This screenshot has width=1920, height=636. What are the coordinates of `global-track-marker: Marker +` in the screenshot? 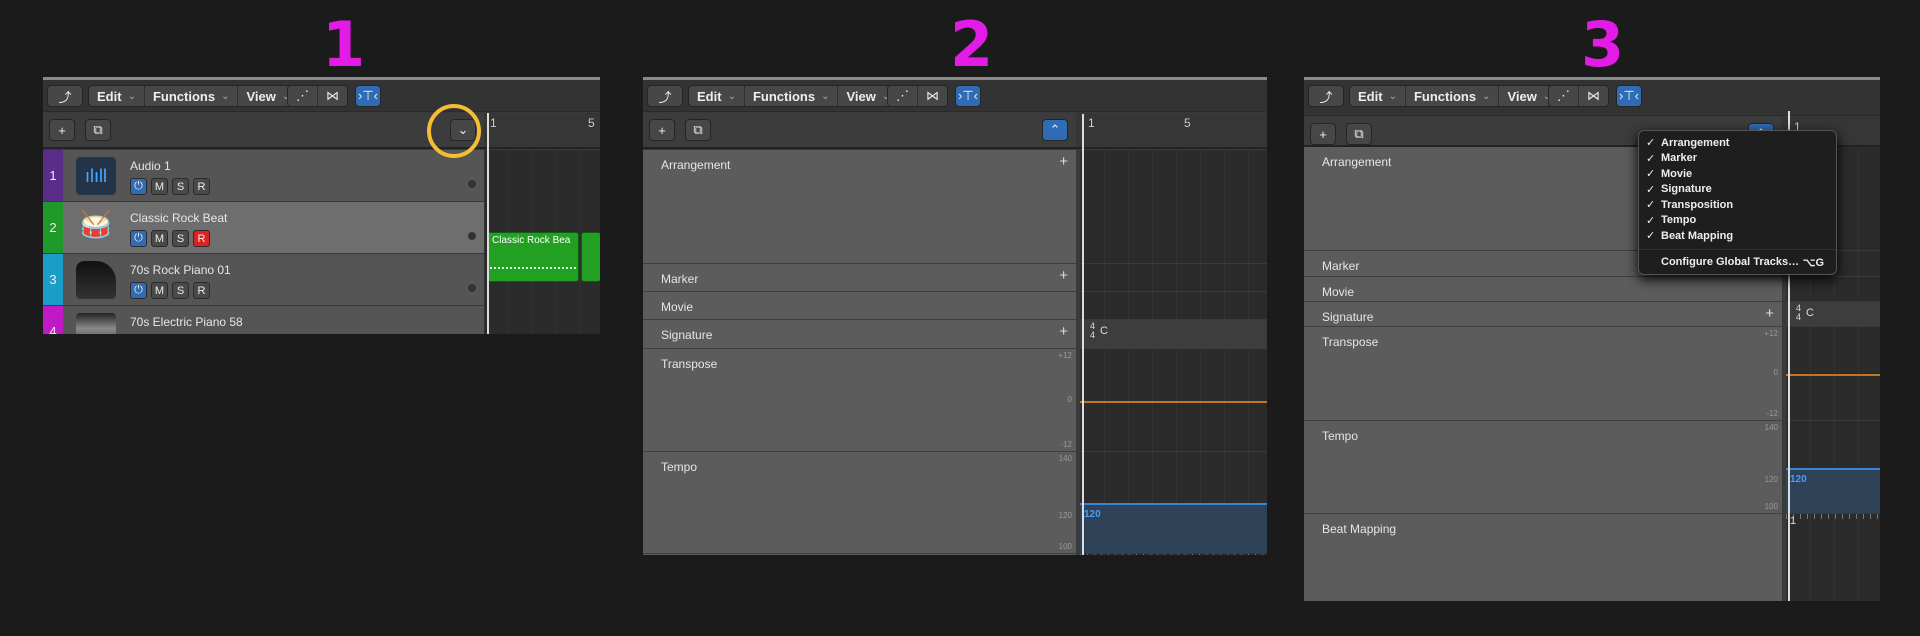 It's located at (859, 278).